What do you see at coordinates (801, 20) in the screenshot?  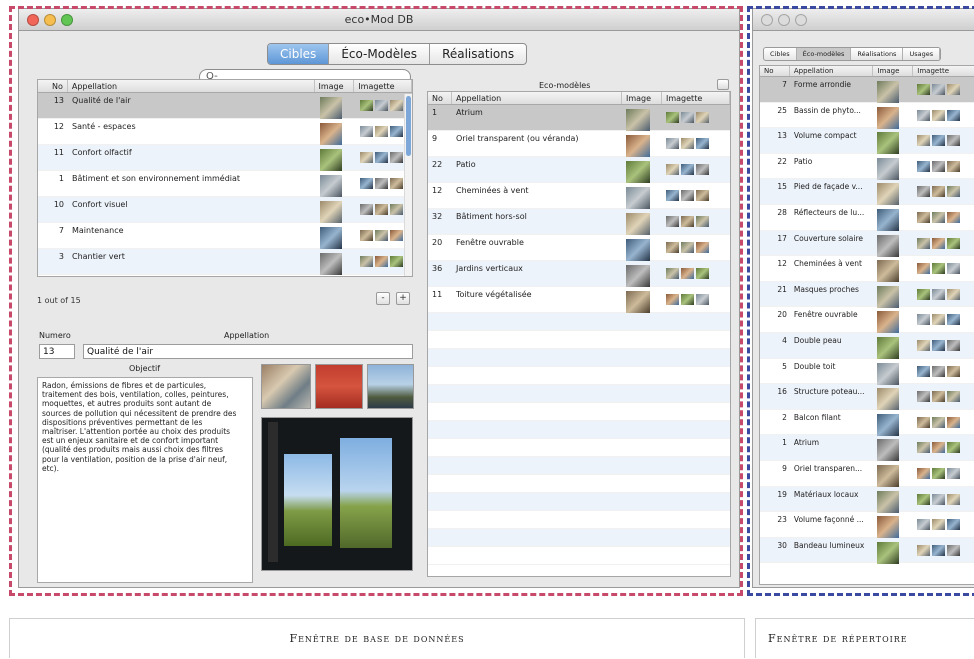 I see `zoom-button` at bounding box center [801, 20].